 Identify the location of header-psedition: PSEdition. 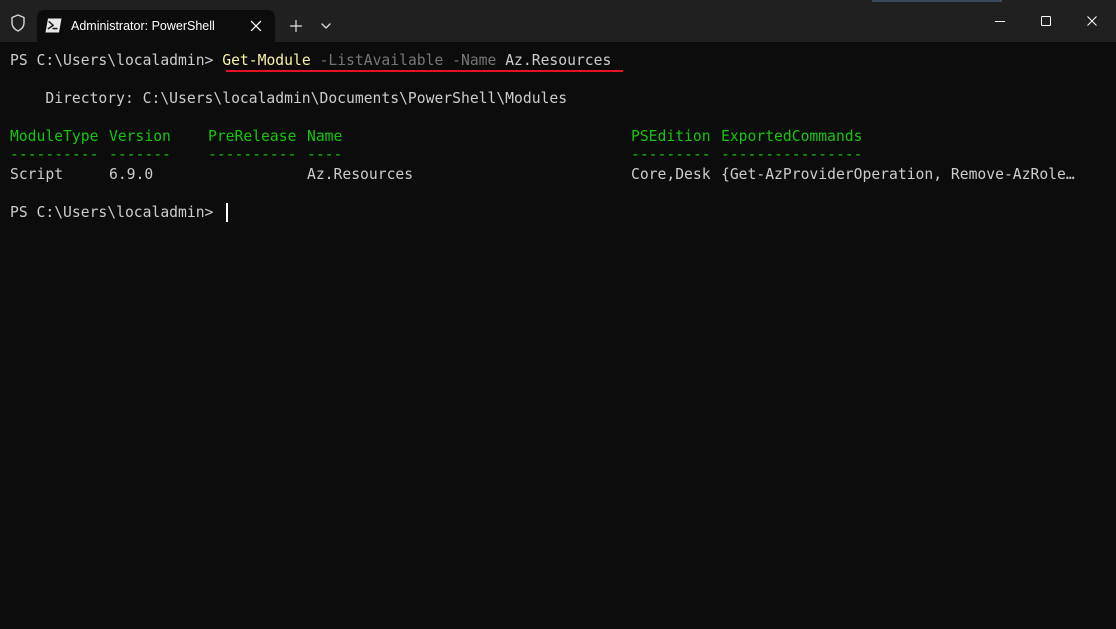
(671, 136).